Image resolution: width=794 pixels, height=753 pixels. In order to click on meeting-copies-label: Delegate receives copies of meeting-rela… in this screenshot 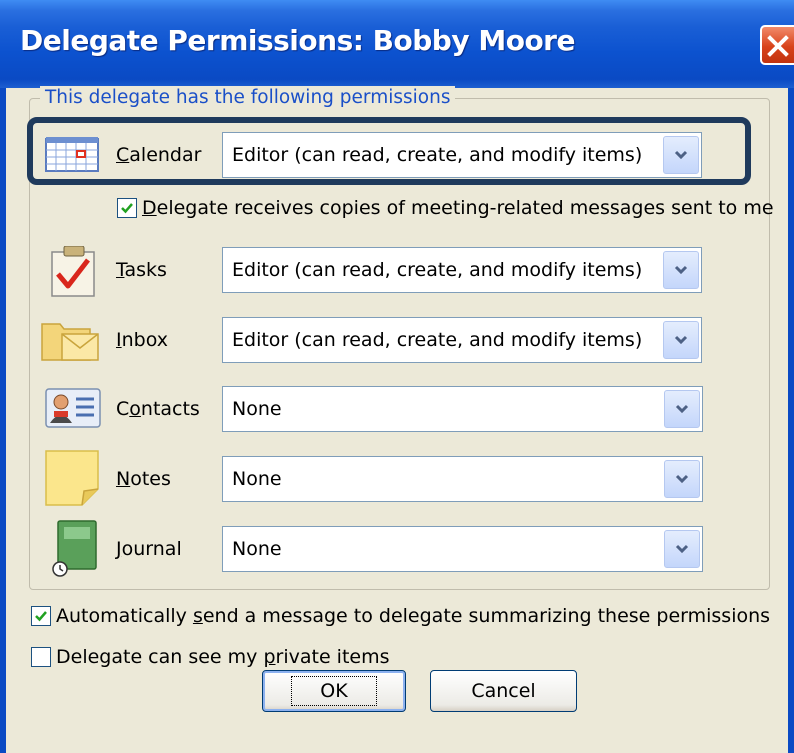, I will do `click(458, 208)`.